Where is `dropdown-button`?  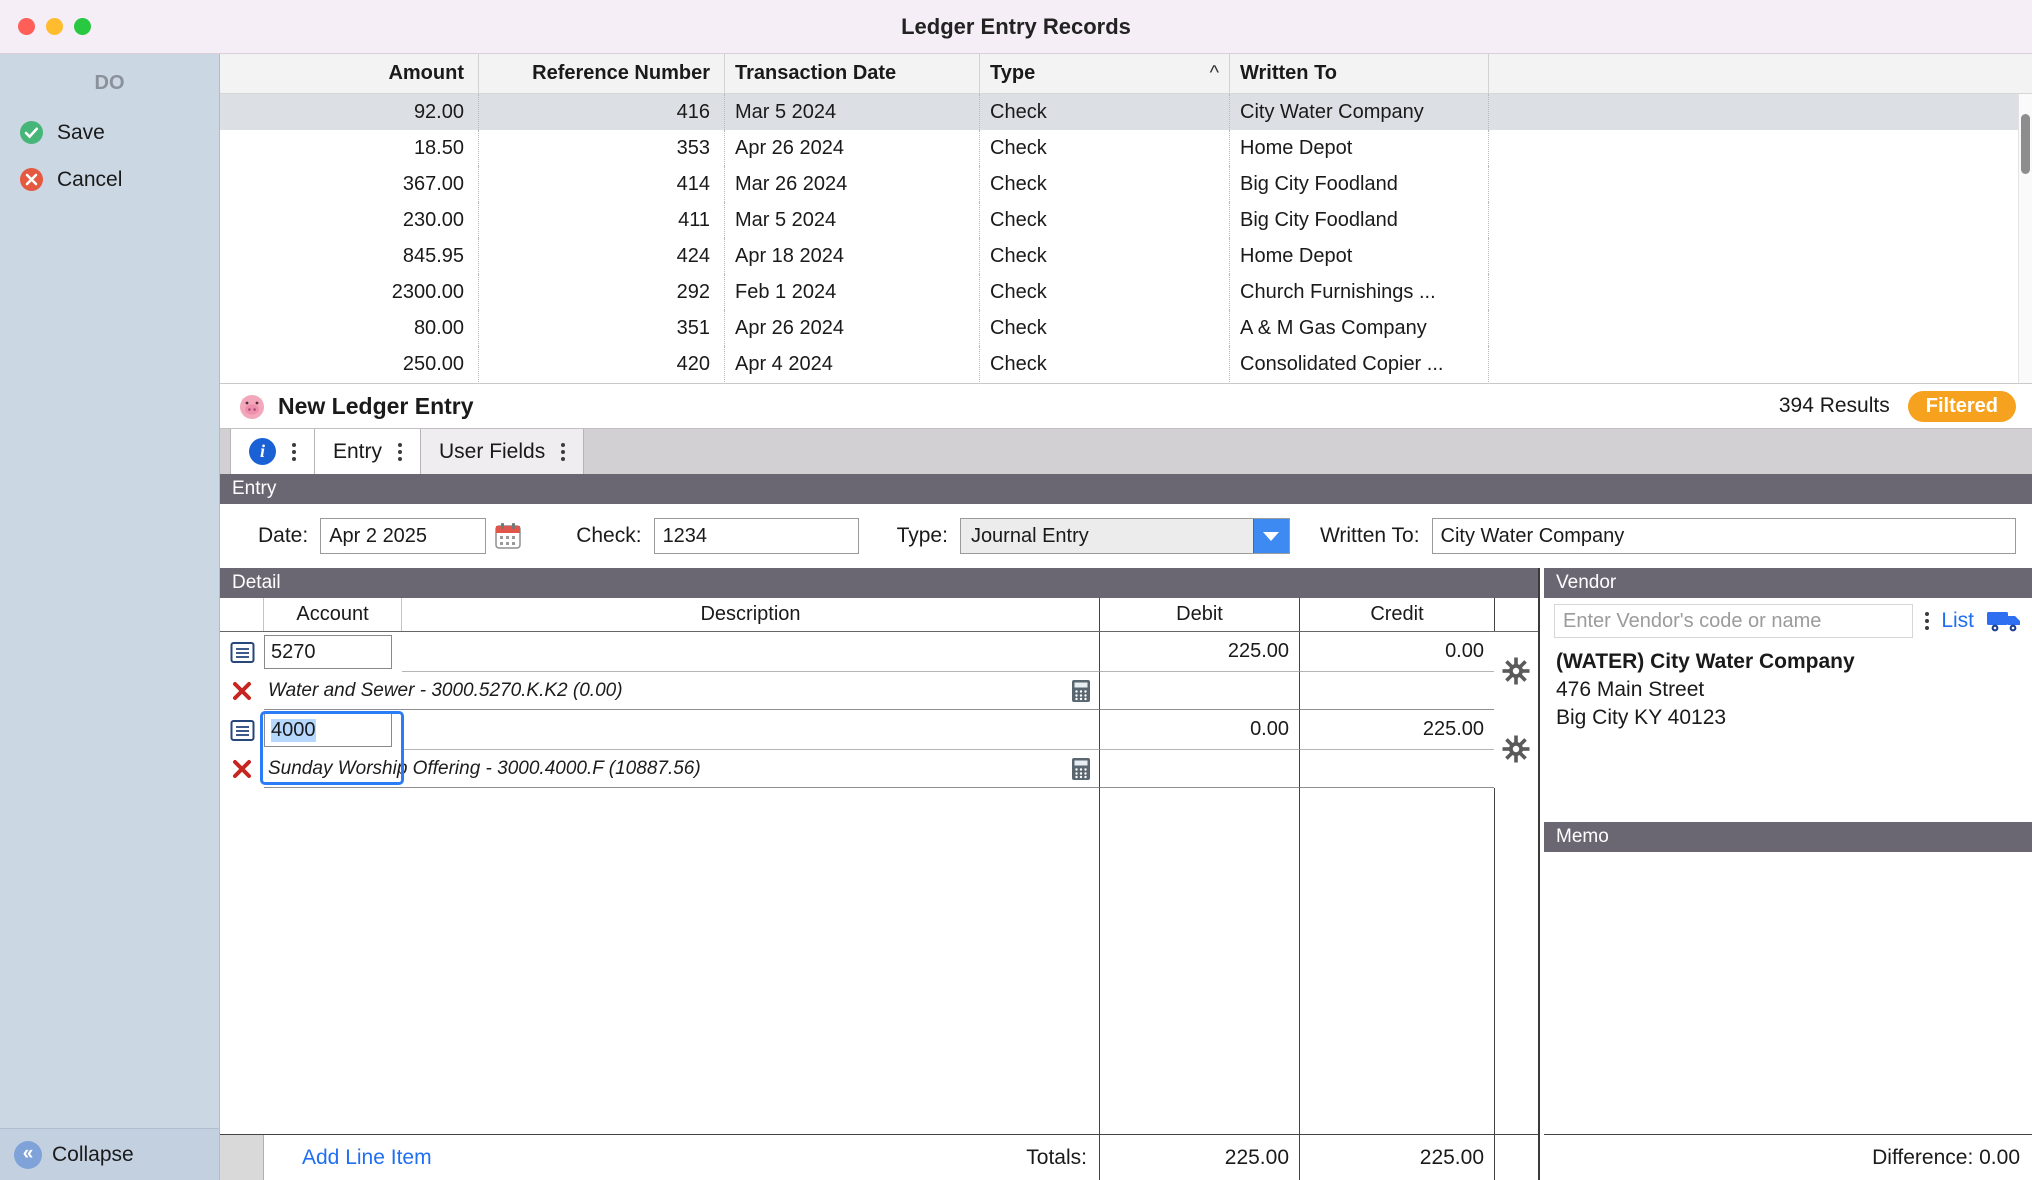
dropdown-button is located at coordinates (1270, 536).